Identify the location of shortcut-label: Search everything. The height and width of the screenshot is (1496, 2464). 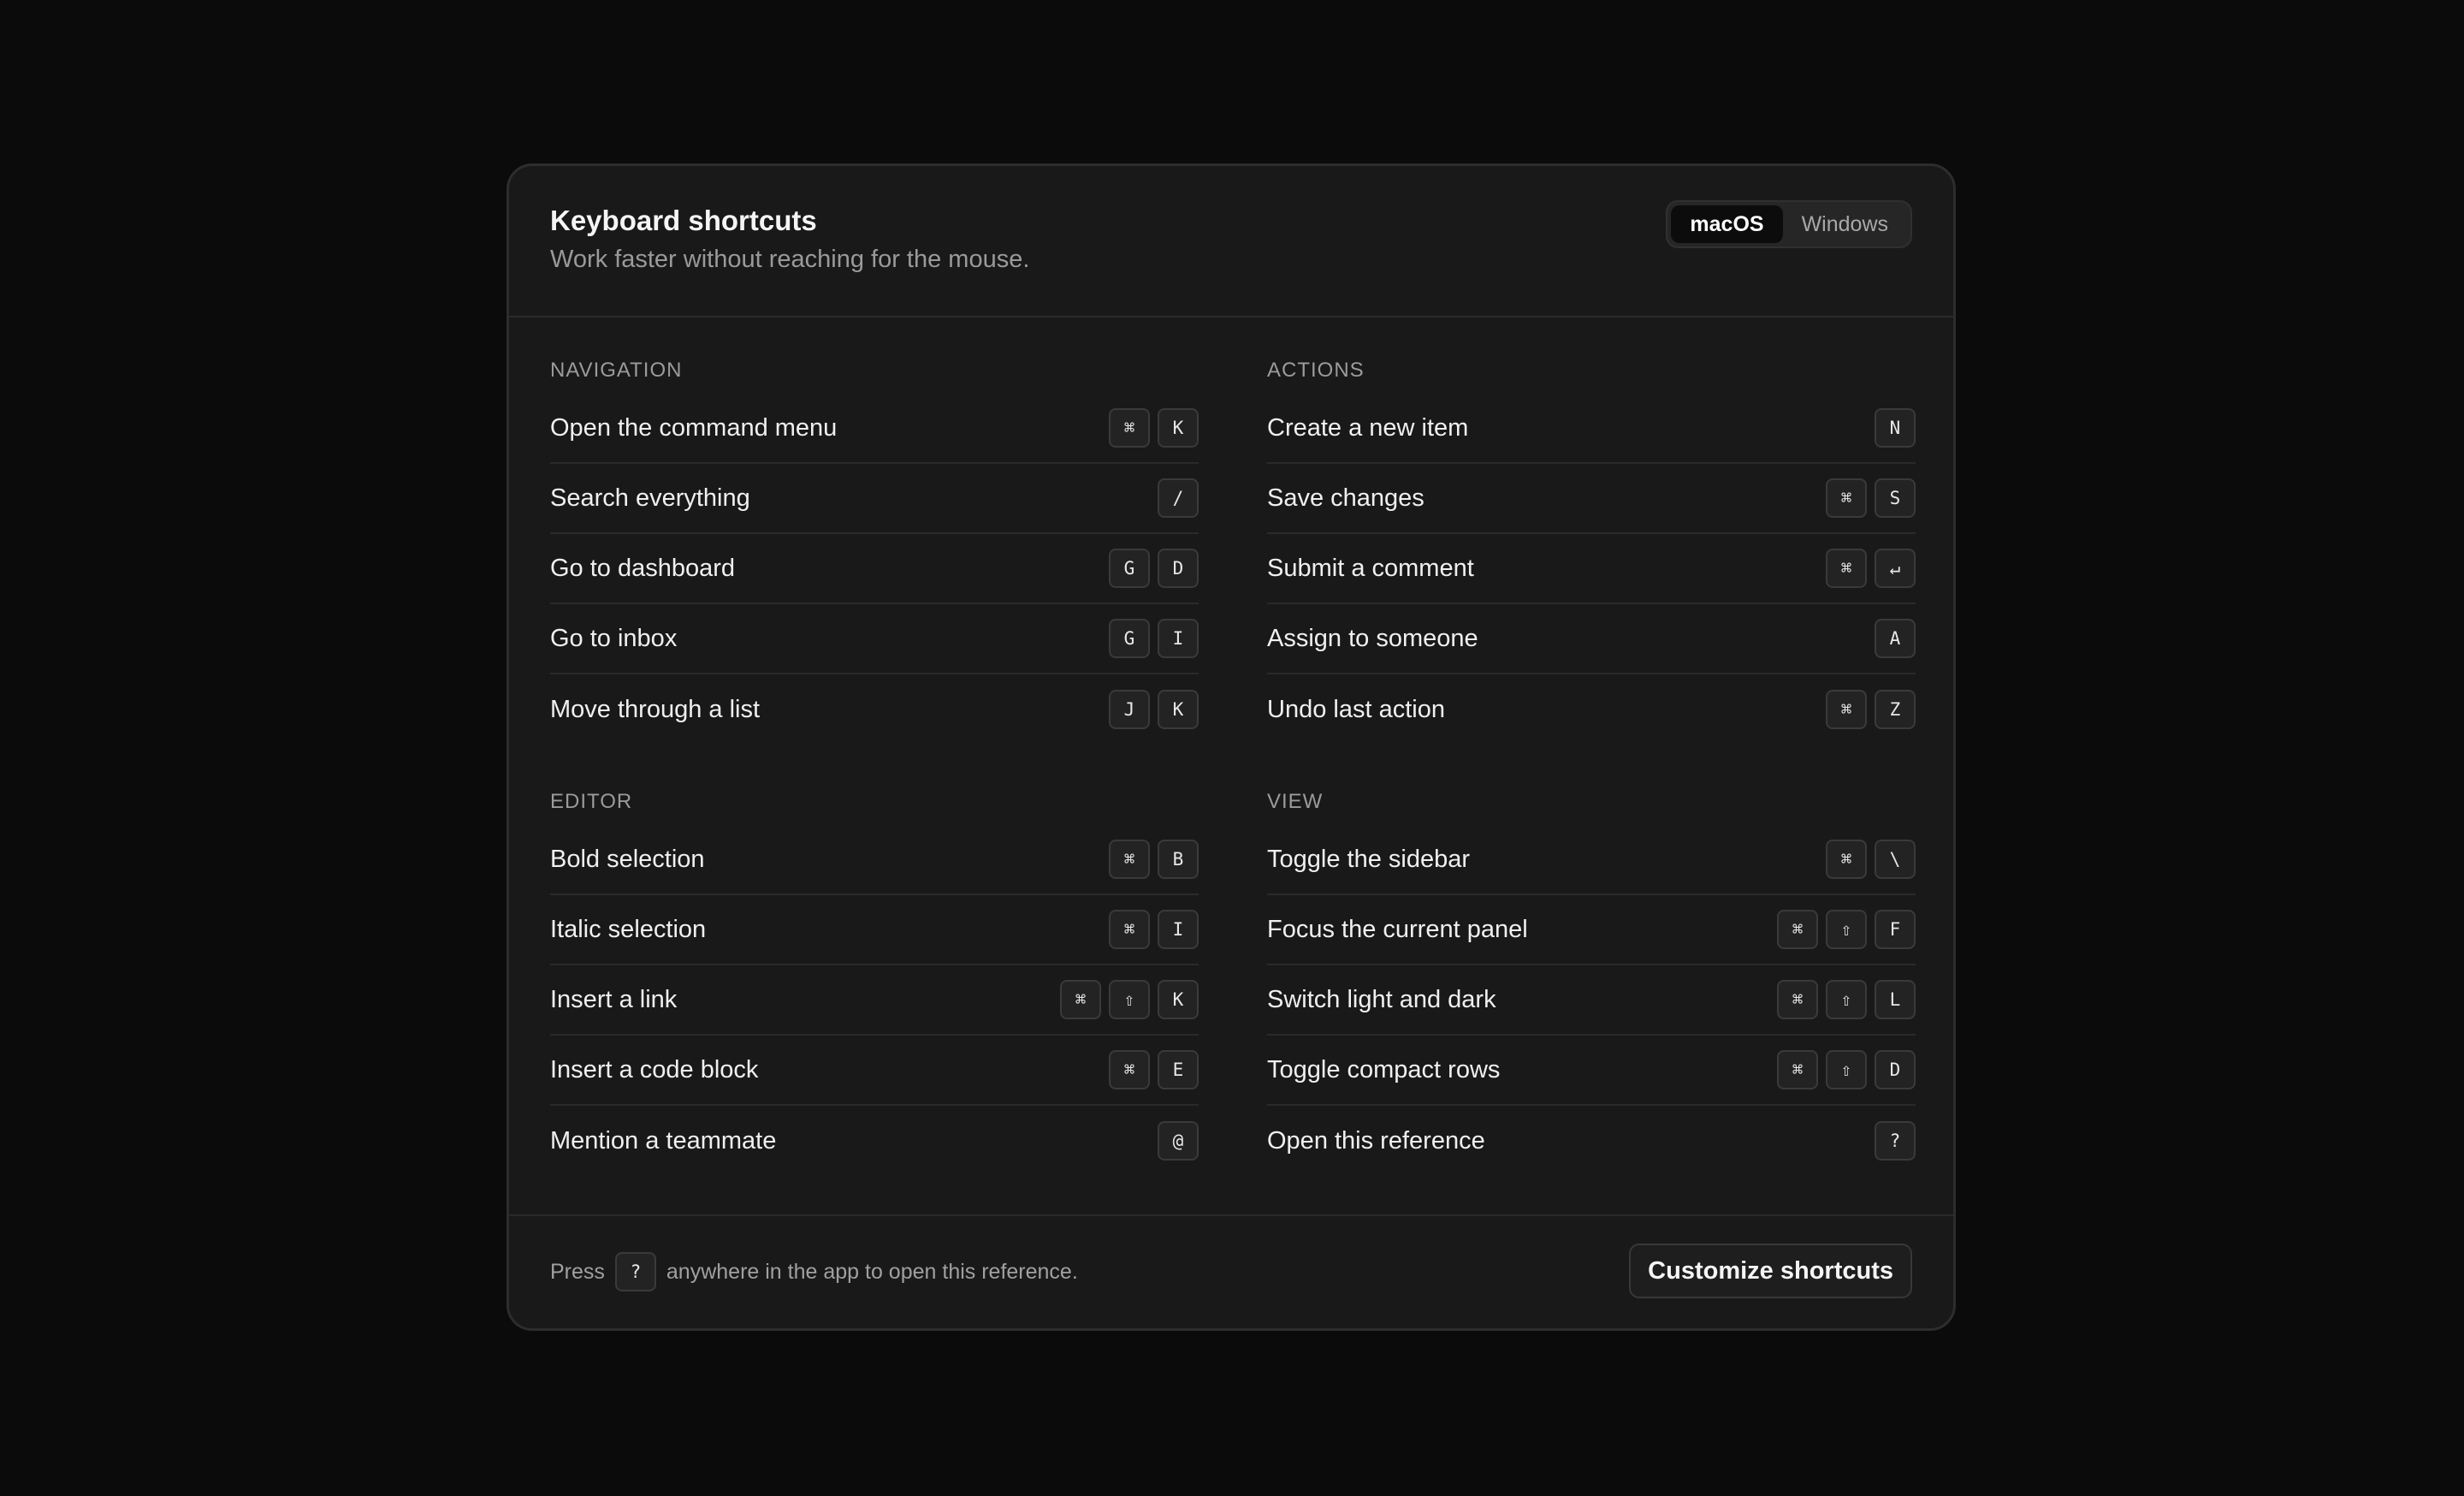
(650, 498).